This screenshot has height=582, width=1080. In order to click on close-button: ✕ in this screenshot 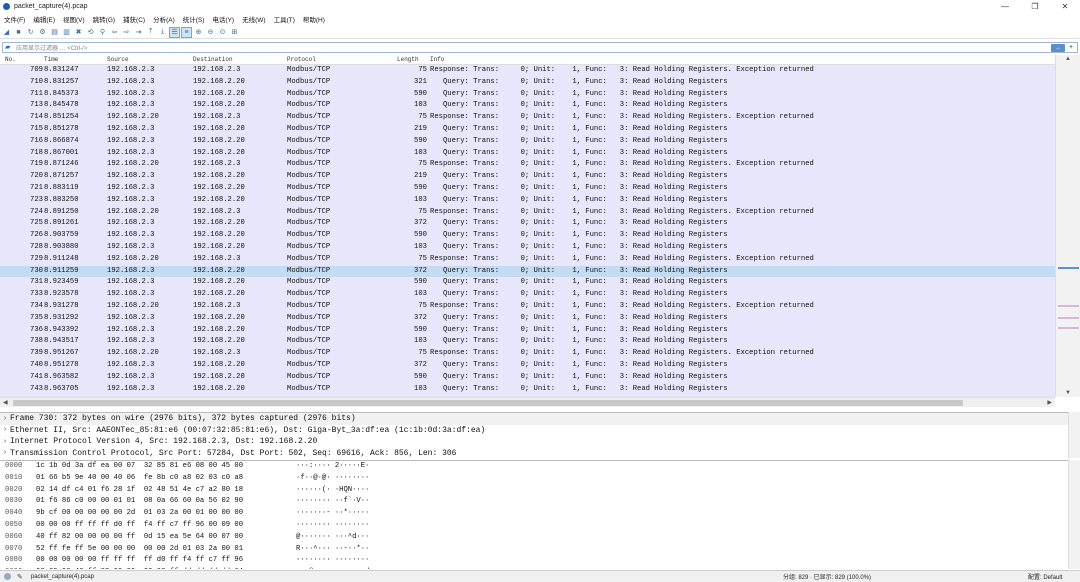, I will do `click(1065, 6)`.